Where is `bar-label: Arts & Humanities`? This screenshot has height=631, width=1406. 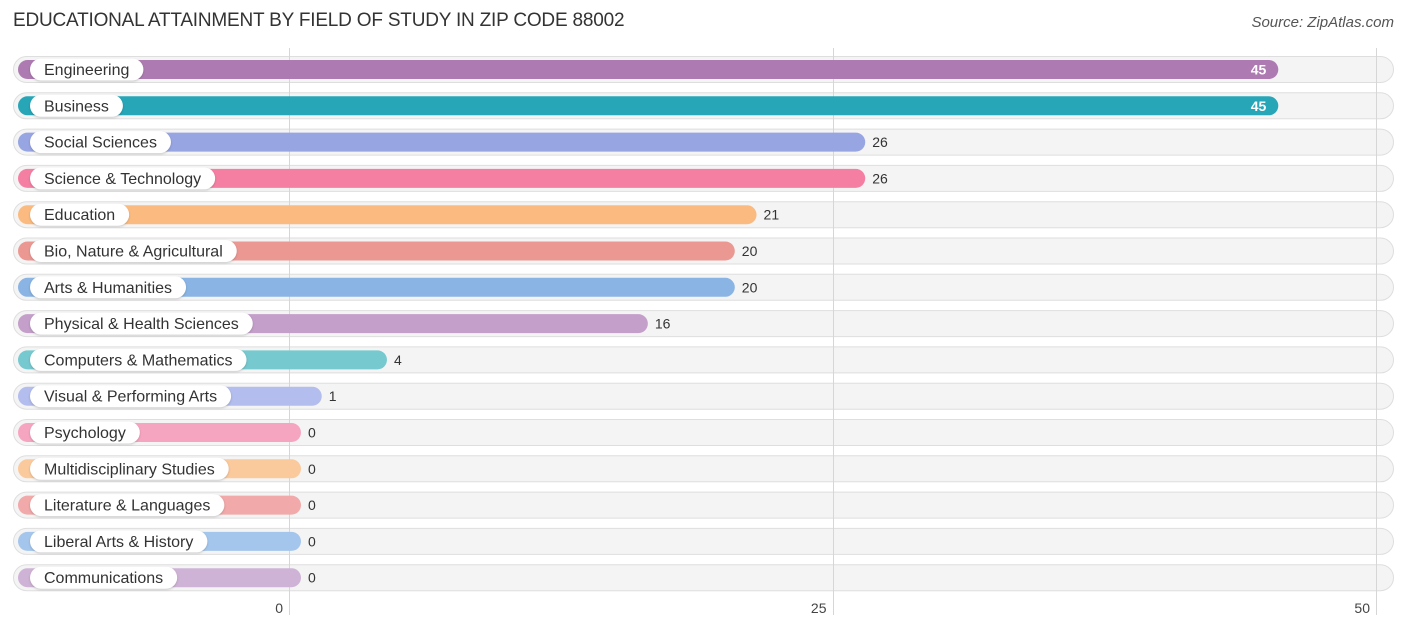 bar-label: Arts & Humanities is located at coordinates (108, 288).